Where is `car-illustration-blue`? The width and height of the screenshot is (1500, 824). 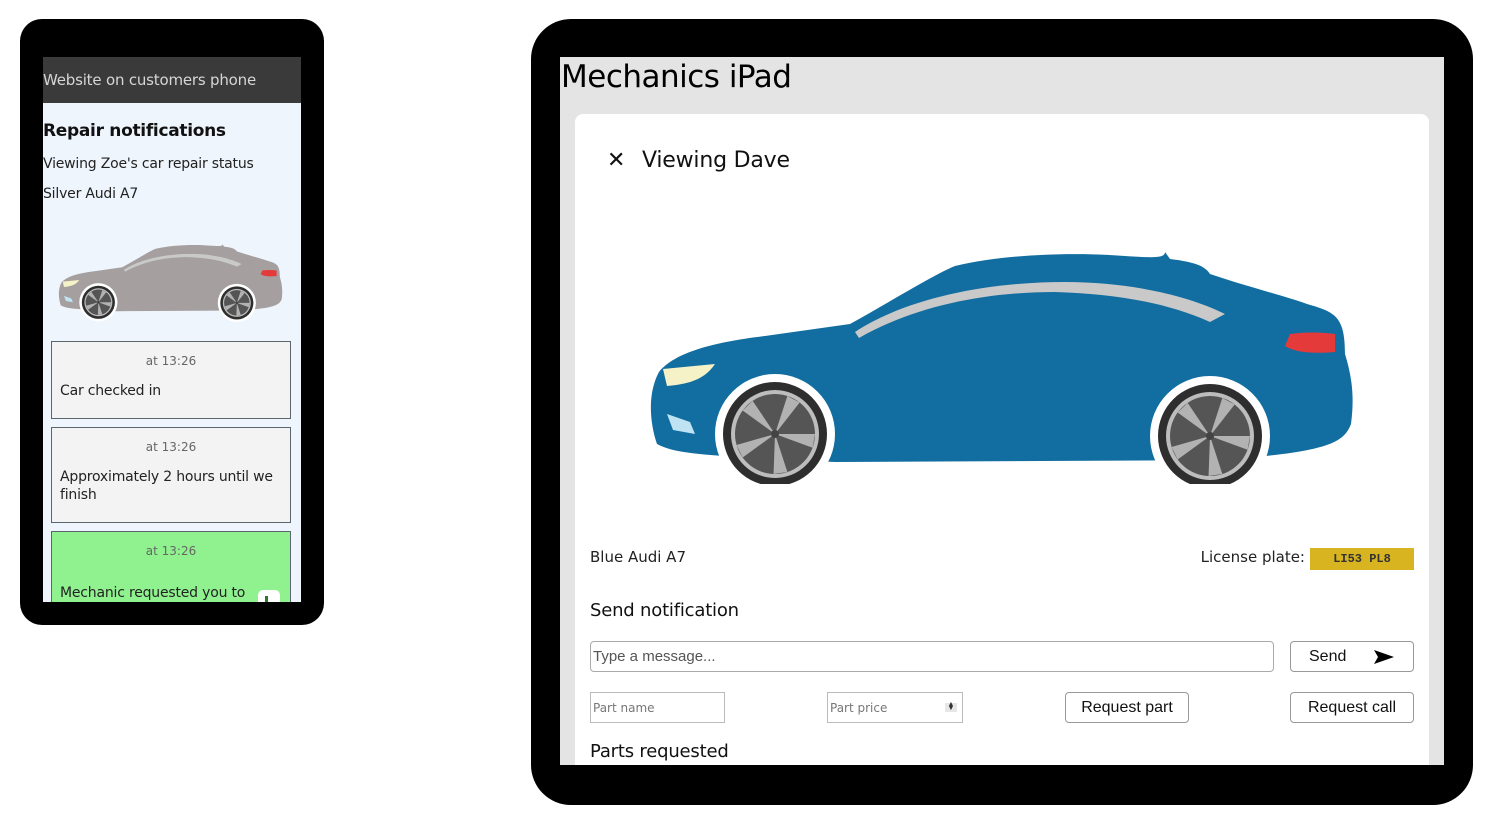
car-illustration-blue is located at coordinates (1001, 368).